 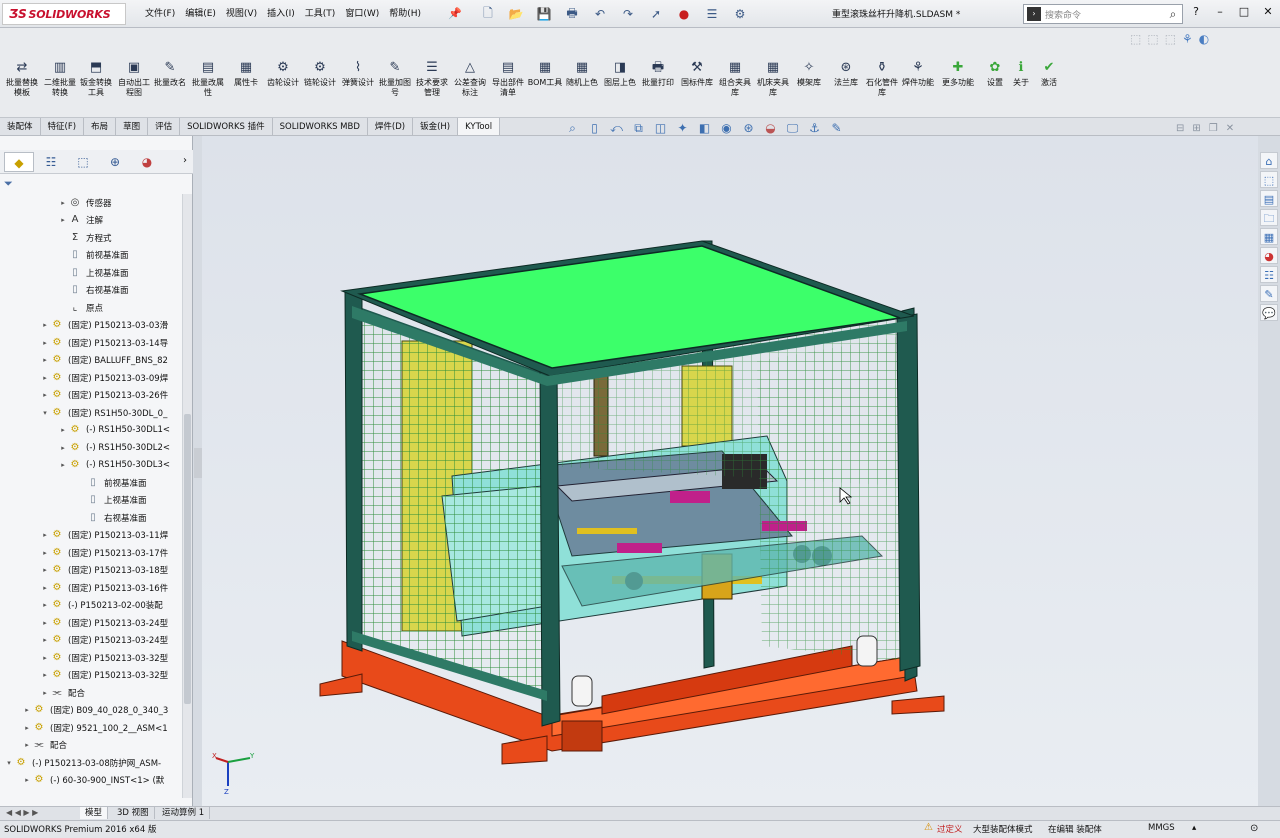 I want to click on display-manager-icon: ◕, so click(x=147, y=162).